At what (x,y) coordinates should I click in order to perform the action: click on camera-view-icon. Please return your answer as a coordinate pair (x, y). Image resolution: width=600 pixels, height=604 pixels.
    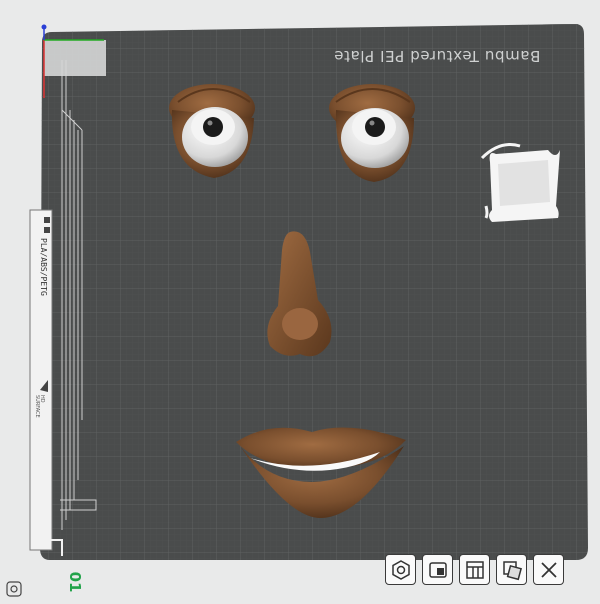
    Looking at the image, I should click on (14, 589).